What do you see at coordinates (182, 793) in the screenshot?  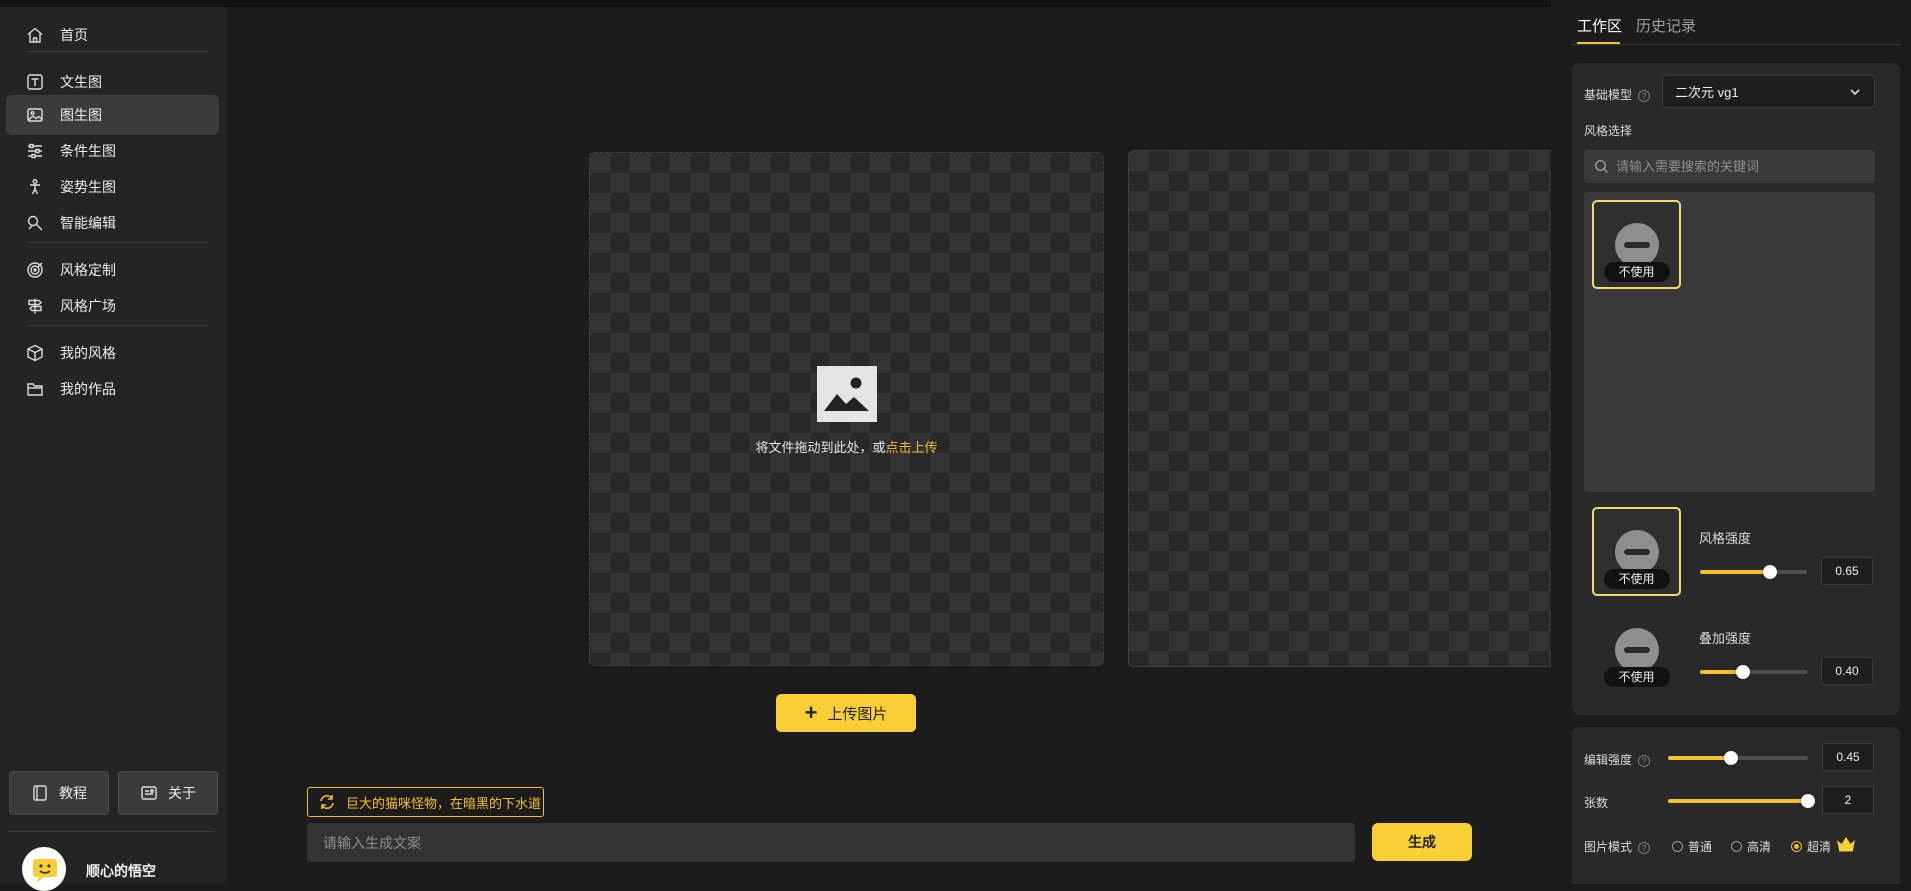 I see `about-label: 关于` at bounding box center [182, 793].